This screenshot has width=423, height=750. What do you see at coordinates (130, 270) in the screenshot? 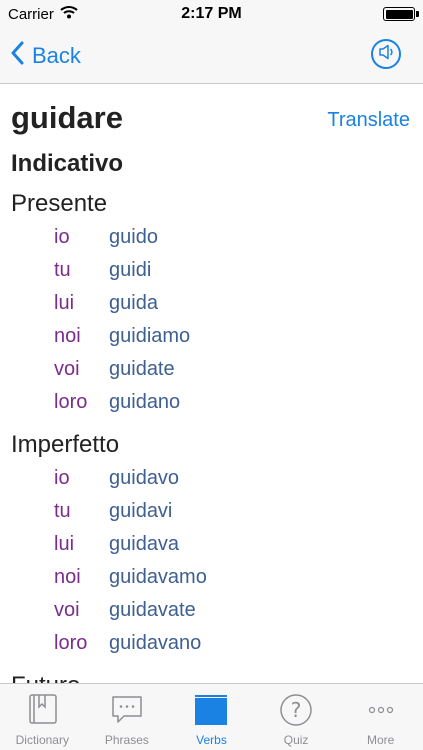
I see `conjugated-form: guidi` at bounding box center [130, 270].